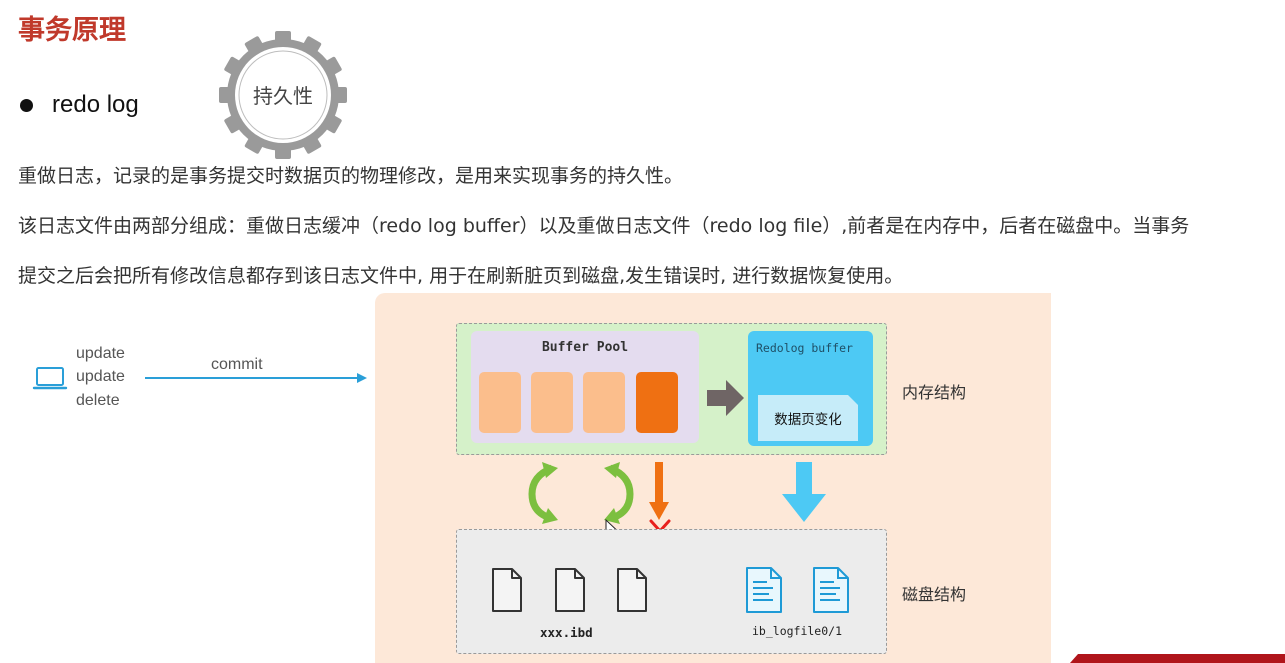 This screenshot has width=1285, height=663. What do you see at coordinates (797, 631) in the screenshot?
I see `log-file-label: ib_logfile0/1` at bounding box center [797, 631].